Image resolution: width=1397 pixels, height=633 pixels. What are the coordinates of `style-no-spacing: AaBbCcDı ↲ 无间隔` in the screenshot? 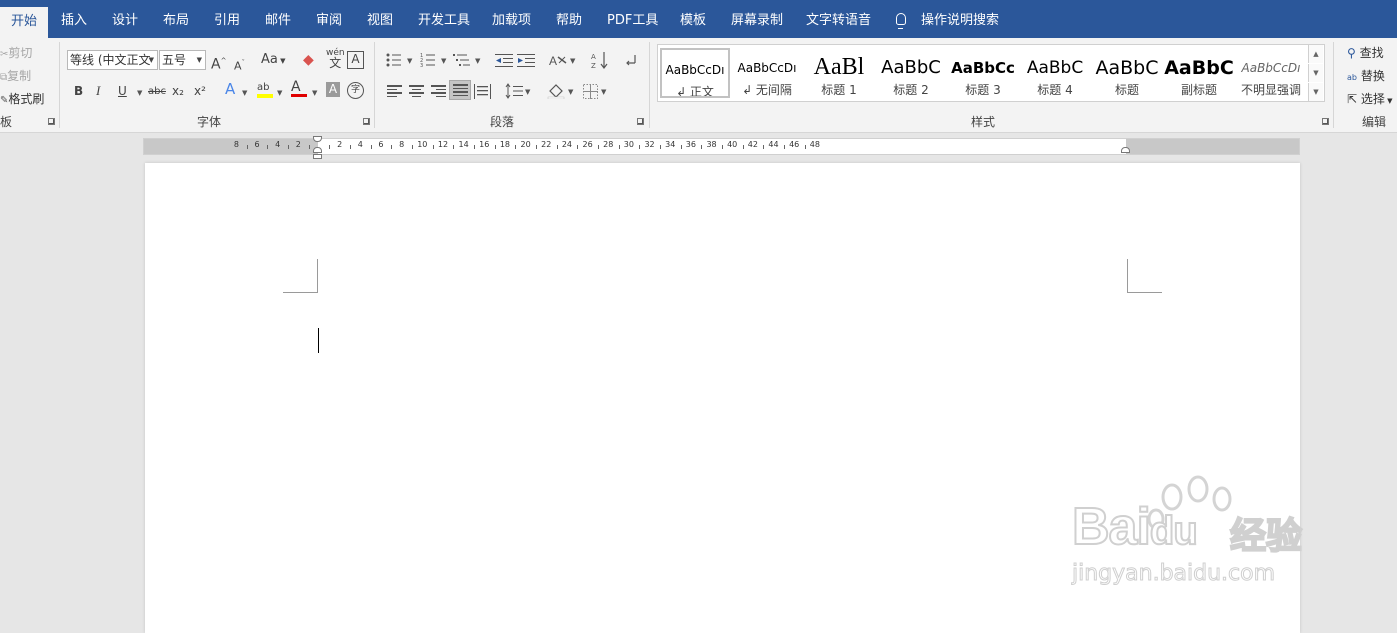 It's located at (767, 73).